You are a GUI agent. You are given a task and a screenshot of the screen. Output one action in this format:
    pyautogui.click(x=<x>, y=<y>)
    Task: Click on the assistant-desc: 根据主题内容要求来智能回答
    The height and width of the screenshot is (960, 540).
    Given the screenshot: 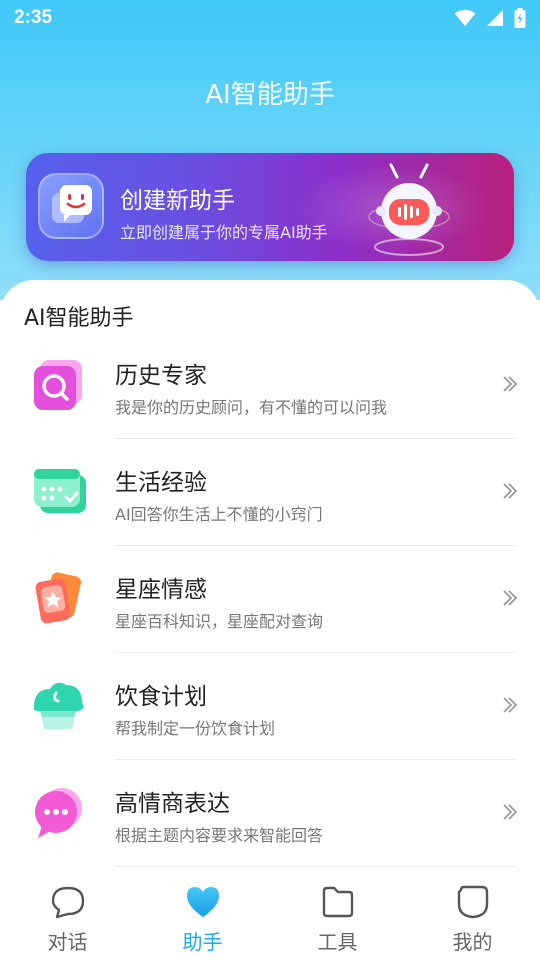 What is the action you would take?
    pyautogui.click(x=219, y=835)
    